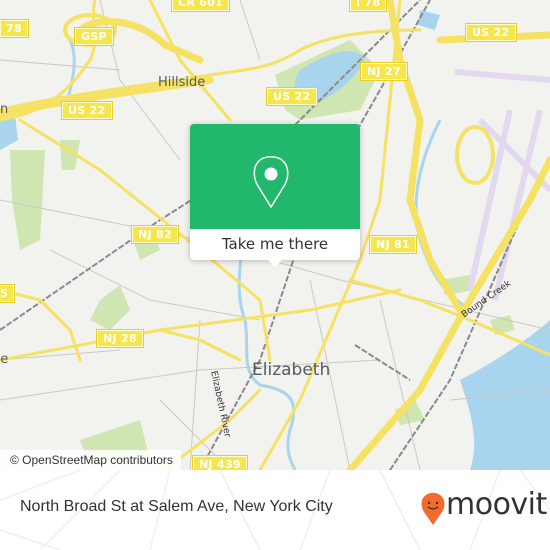 The height and width of the screenshot is (550, 550). I want to click on route-shield-nj27: NJ 27, so click(384, 71).